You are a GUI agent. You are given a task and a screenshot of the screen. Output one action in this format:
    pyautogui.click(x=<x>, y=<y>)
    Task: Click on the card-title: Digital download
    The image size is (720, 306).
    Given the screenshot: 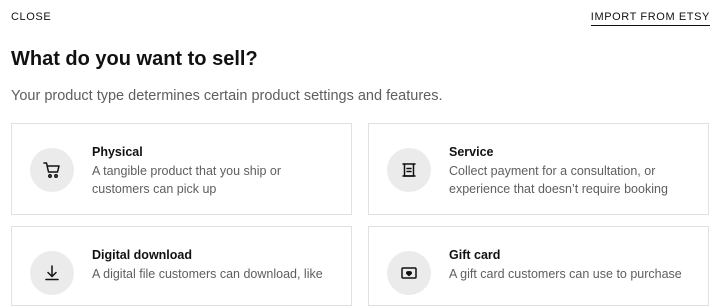 What is the action you would take?
    pyautogui.click(x=142, y=255)
    